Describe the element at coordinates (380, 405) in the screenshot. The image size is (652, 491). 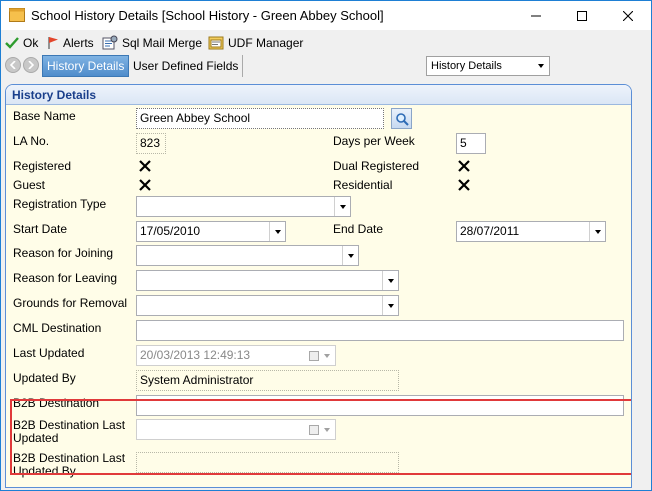
I see `b2b-destination-field` at that location.